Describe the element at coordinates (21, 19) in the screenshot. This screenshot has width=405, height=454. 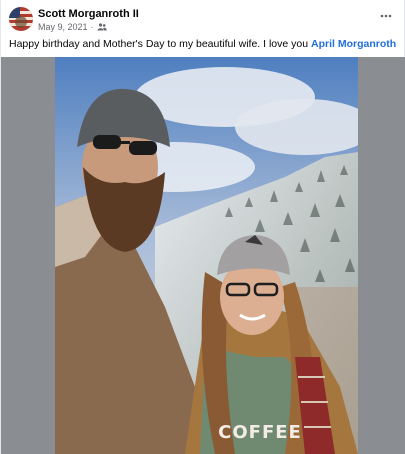
I see `author-avatar` at that location.